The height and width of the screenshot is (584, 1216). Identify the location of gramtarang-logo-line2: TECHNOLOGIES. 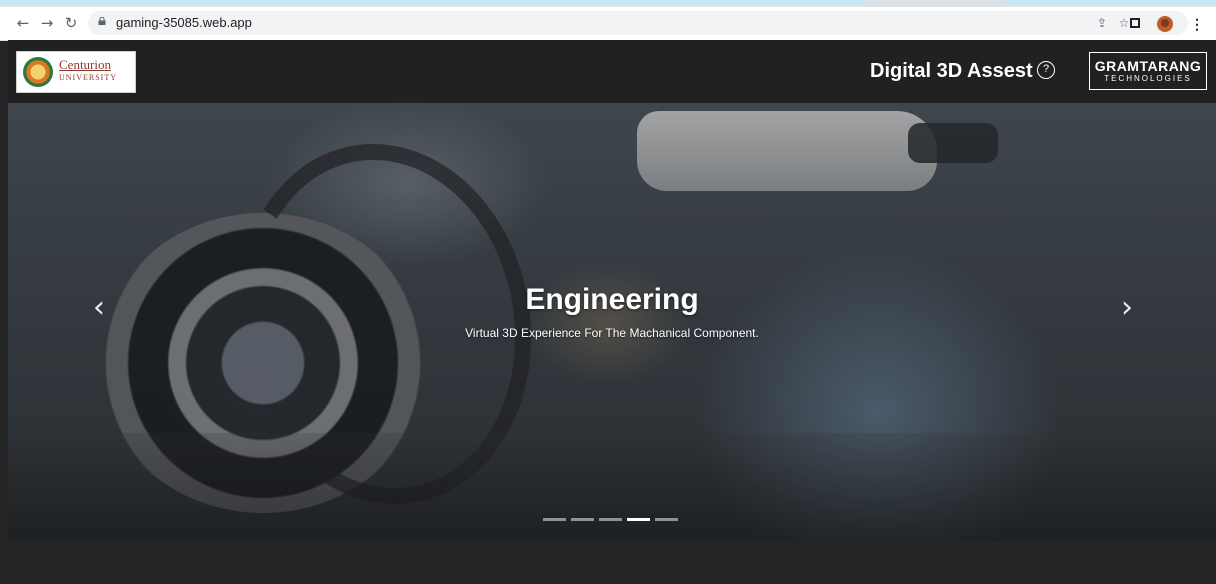
(1148, 78).